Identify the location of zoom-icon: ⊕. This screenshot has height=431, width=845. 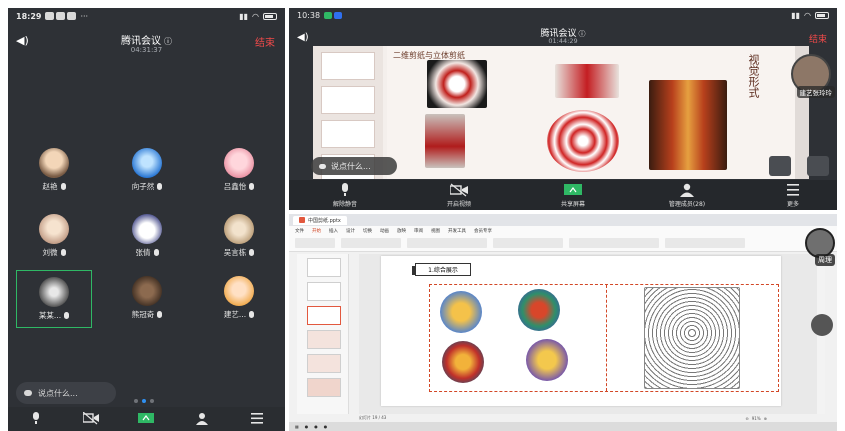
(765, 418).